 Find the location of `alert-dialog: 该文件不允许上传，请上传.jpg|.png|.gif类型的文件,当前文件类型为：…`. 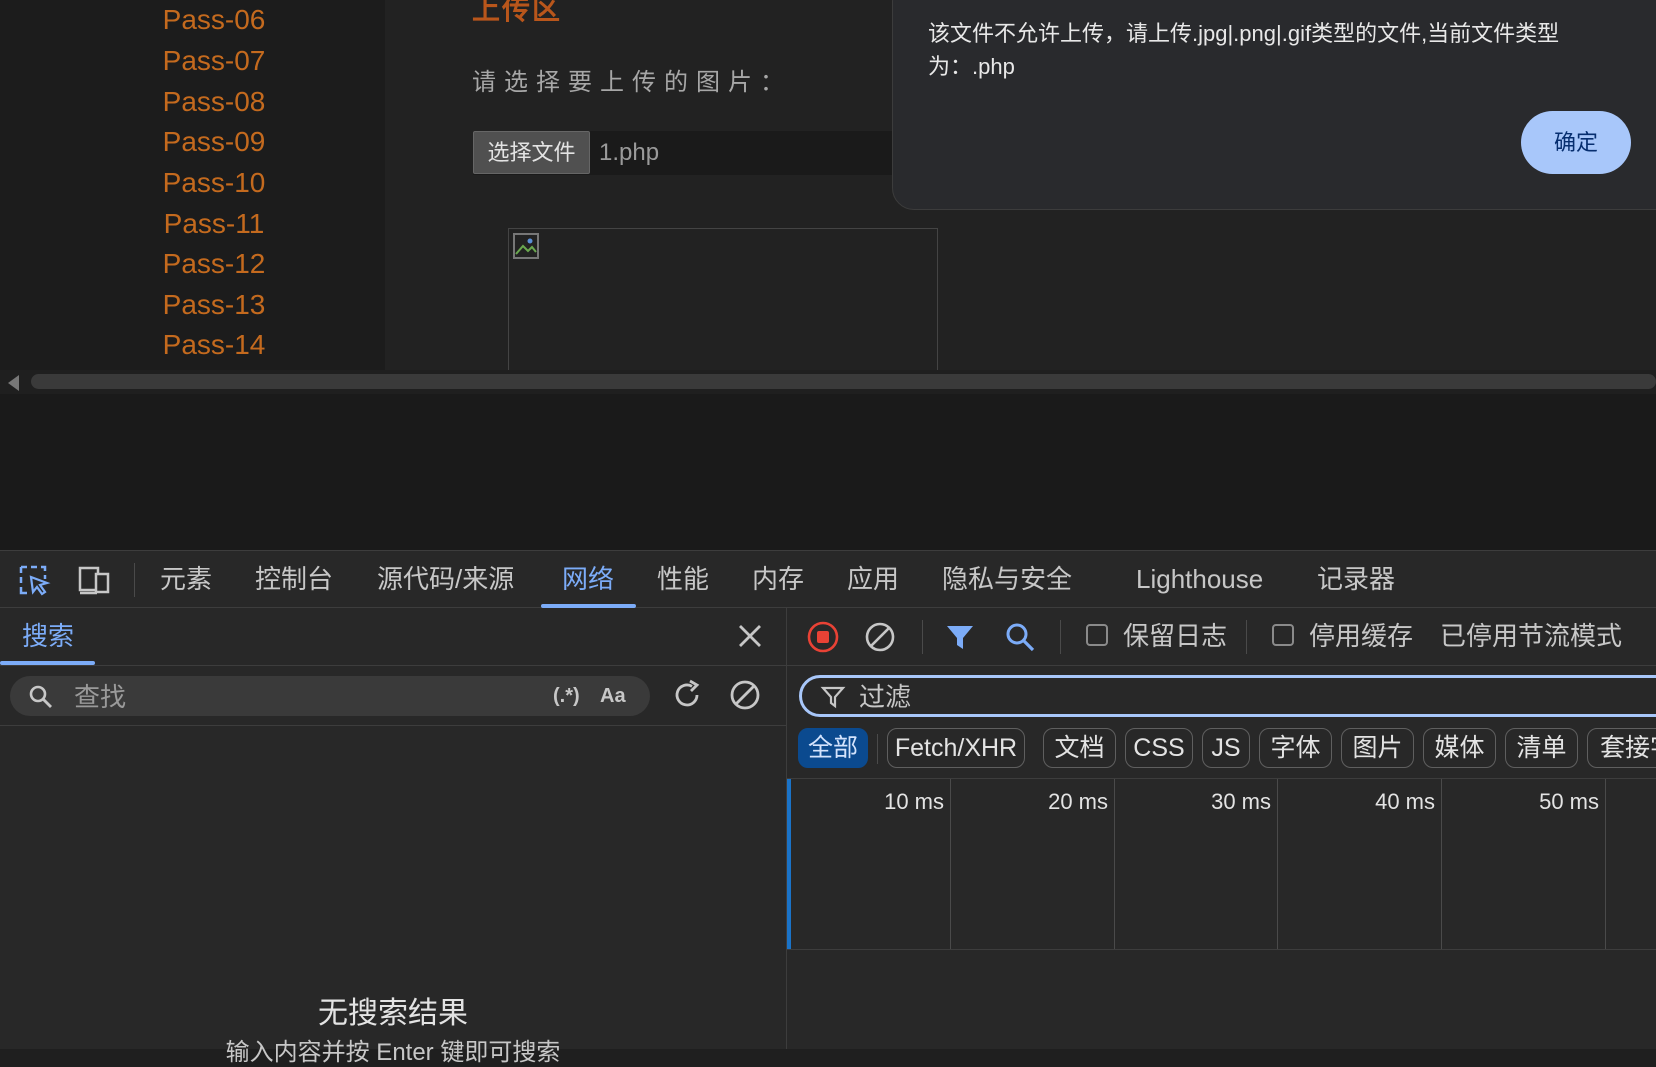

alert-dialog: 该文件不允许上传，请上传.jpg|.png|.gif类型的文件,当前文件类型为：… is located at coordinates (1274, 105).